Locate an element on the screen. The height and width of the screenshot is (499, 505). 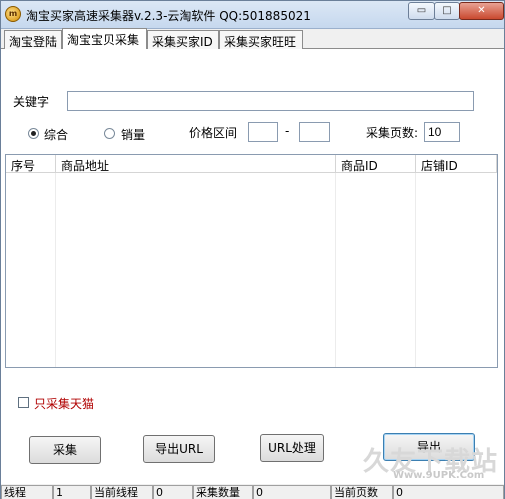
pages-label: 采集页数: is located at coordinates (392, 133).